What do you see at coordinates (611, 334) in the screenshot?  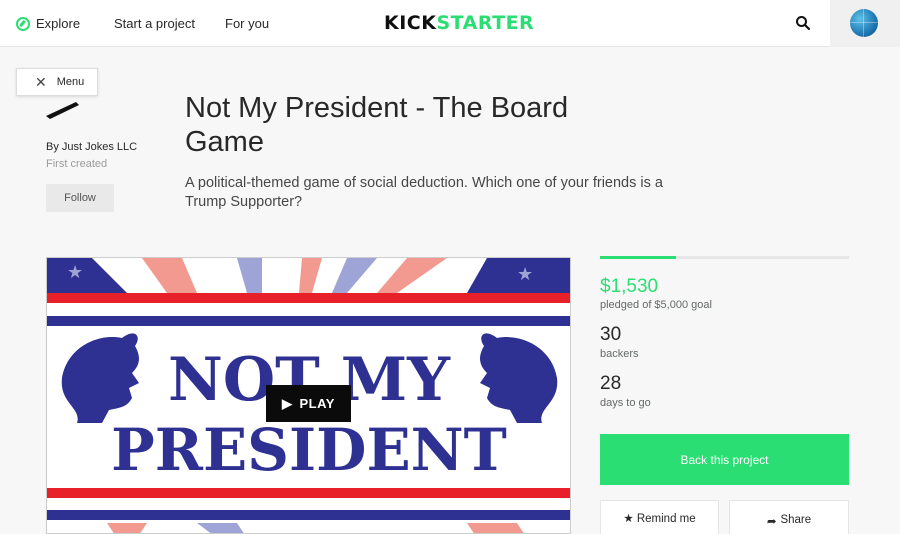 I see `backers-count: 30` at bounding box center [611, 334].